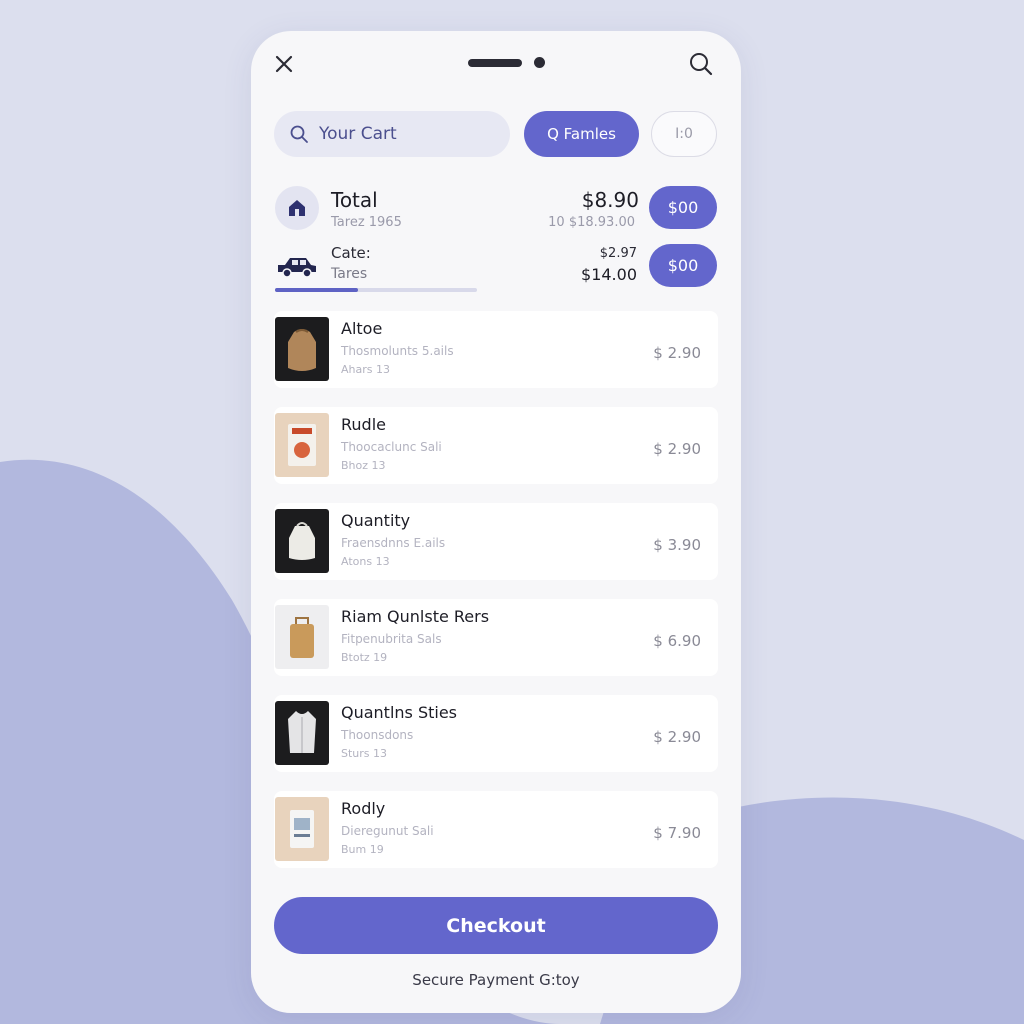 This screenshot has height=1024, width=1024. I want to click on camera-dot, so click(539, 62).